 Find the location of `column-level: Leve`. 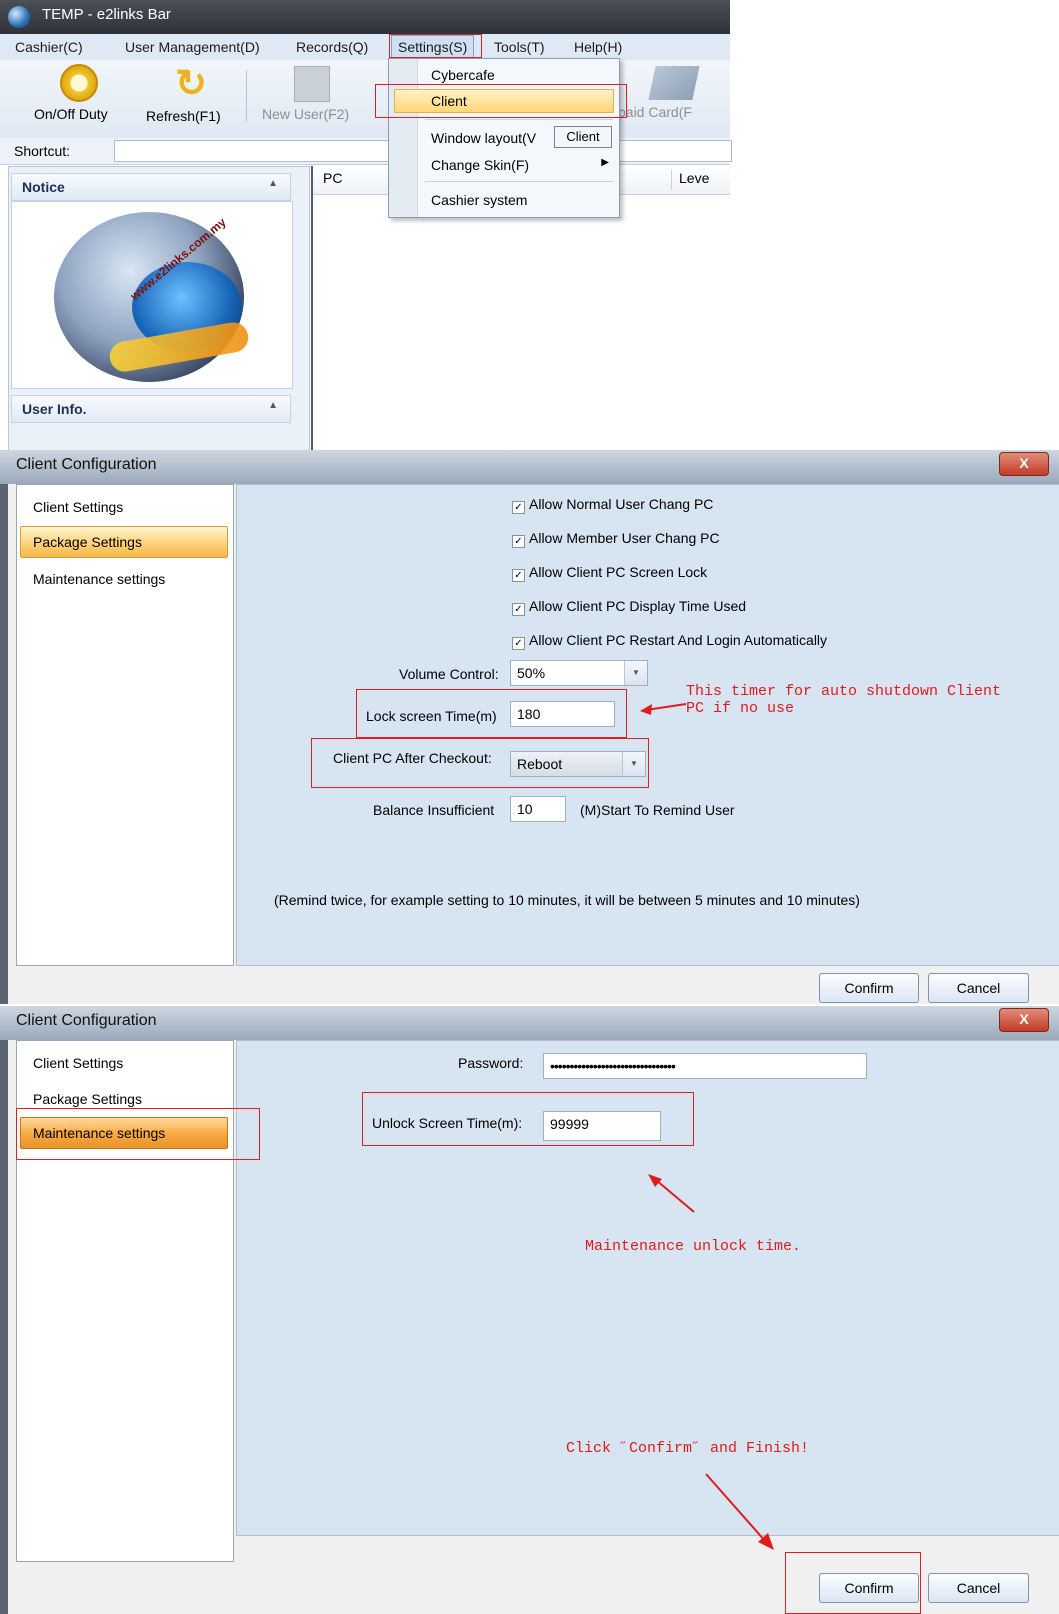

column-level: Leve is located at coordinates (694, 178).